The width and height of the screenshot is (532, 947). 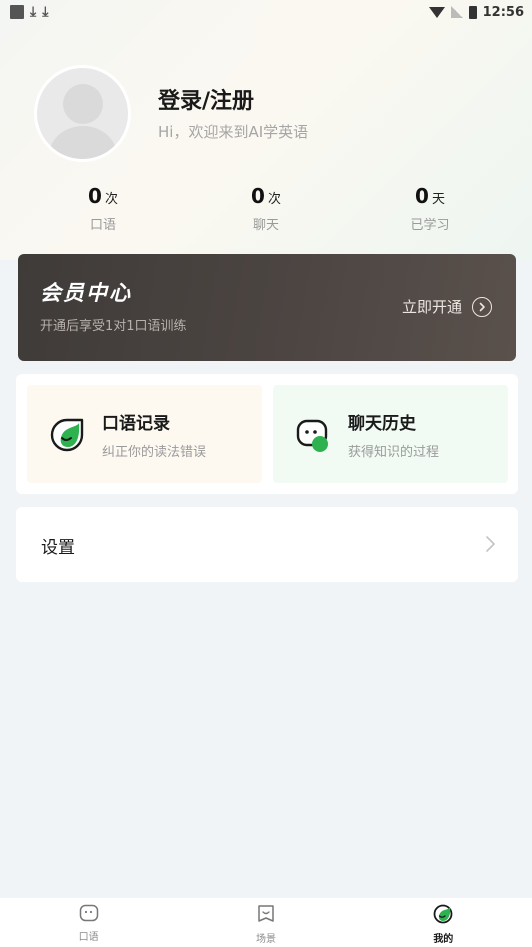 I want to click on vip-open-button: 立即开通, so click(x=447, y=306).